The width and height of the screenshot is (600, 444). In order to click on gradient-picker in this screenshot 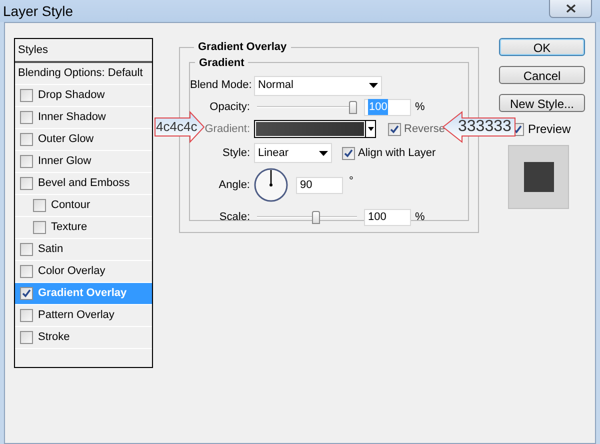, I will do `click(315, 129)`.